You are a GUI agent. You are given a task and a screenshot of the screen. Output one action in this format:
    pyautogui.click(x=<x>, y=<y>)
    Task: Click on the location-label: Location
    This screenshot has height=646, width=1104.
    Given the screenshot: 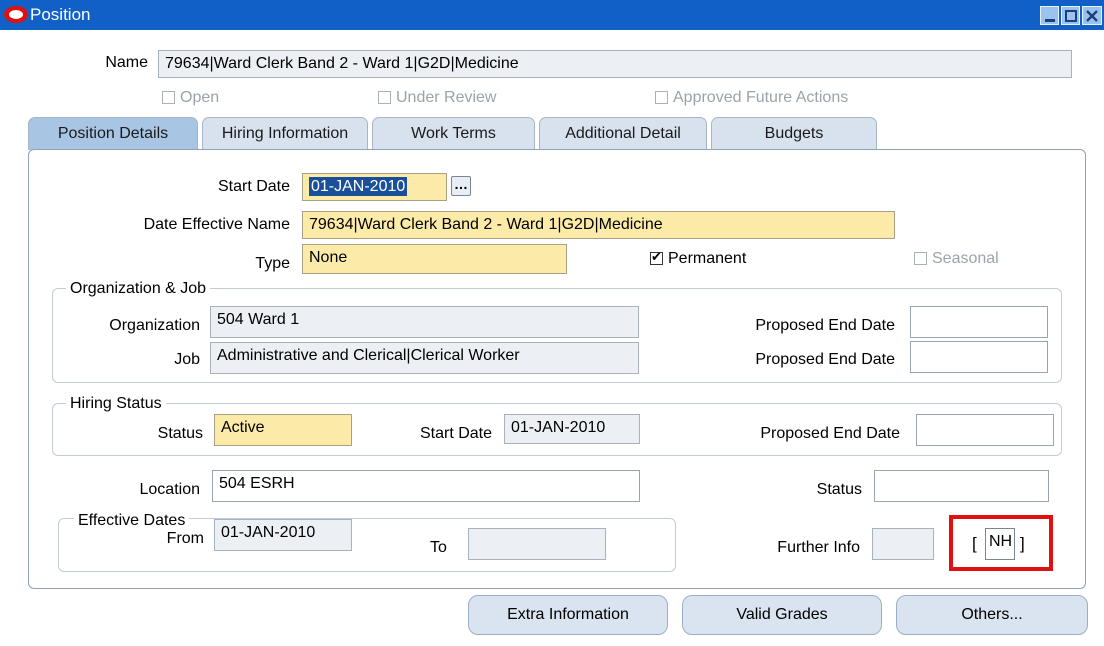 What is the action you would take?
    pyautogui.click(x=170, y=489)
    